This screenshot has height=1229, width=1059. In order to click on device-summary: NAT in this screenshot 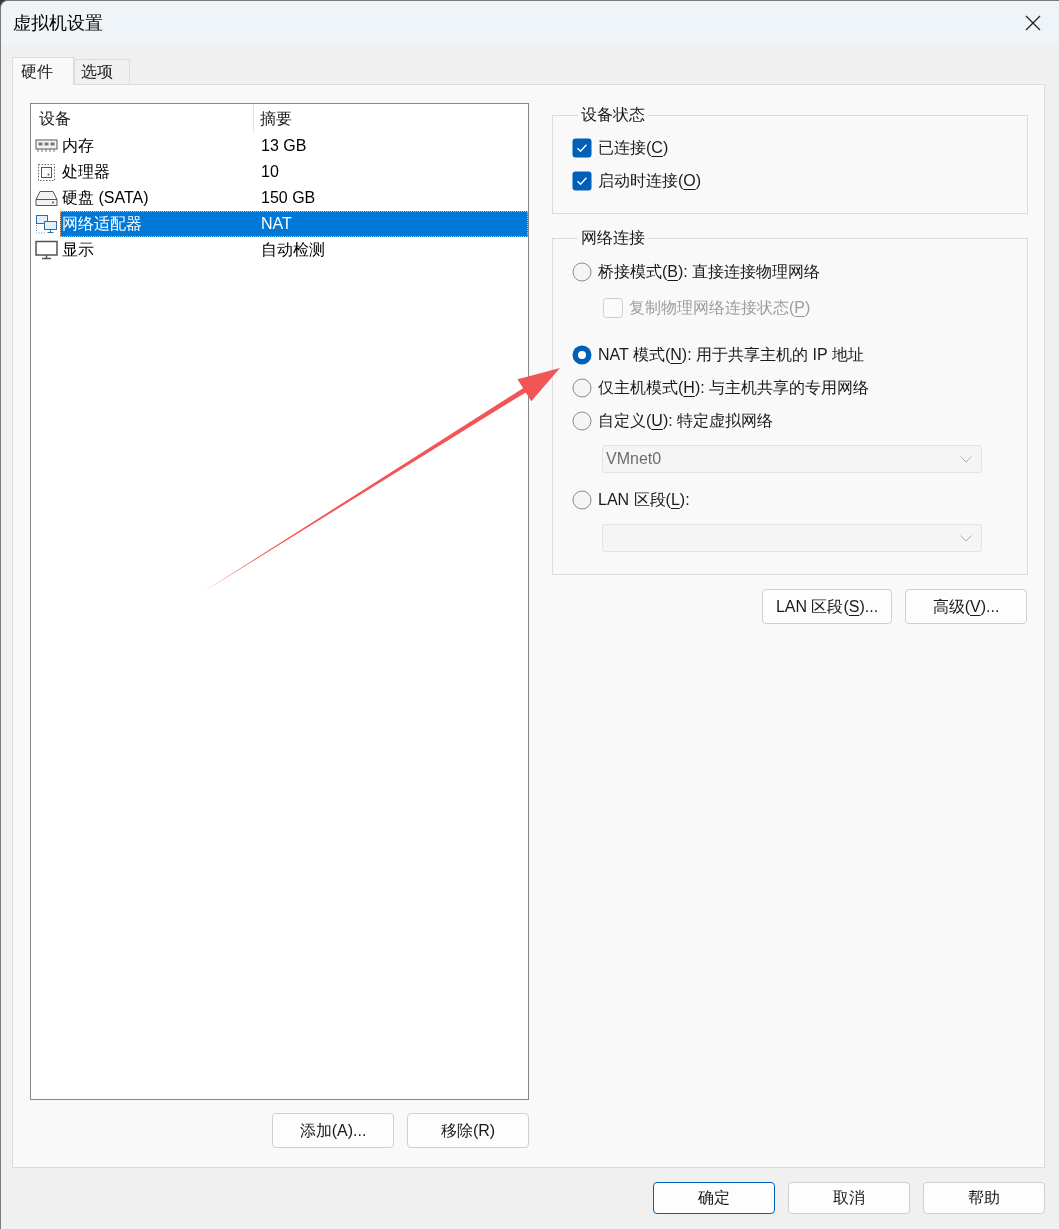, I will do `click(276, 224)`.